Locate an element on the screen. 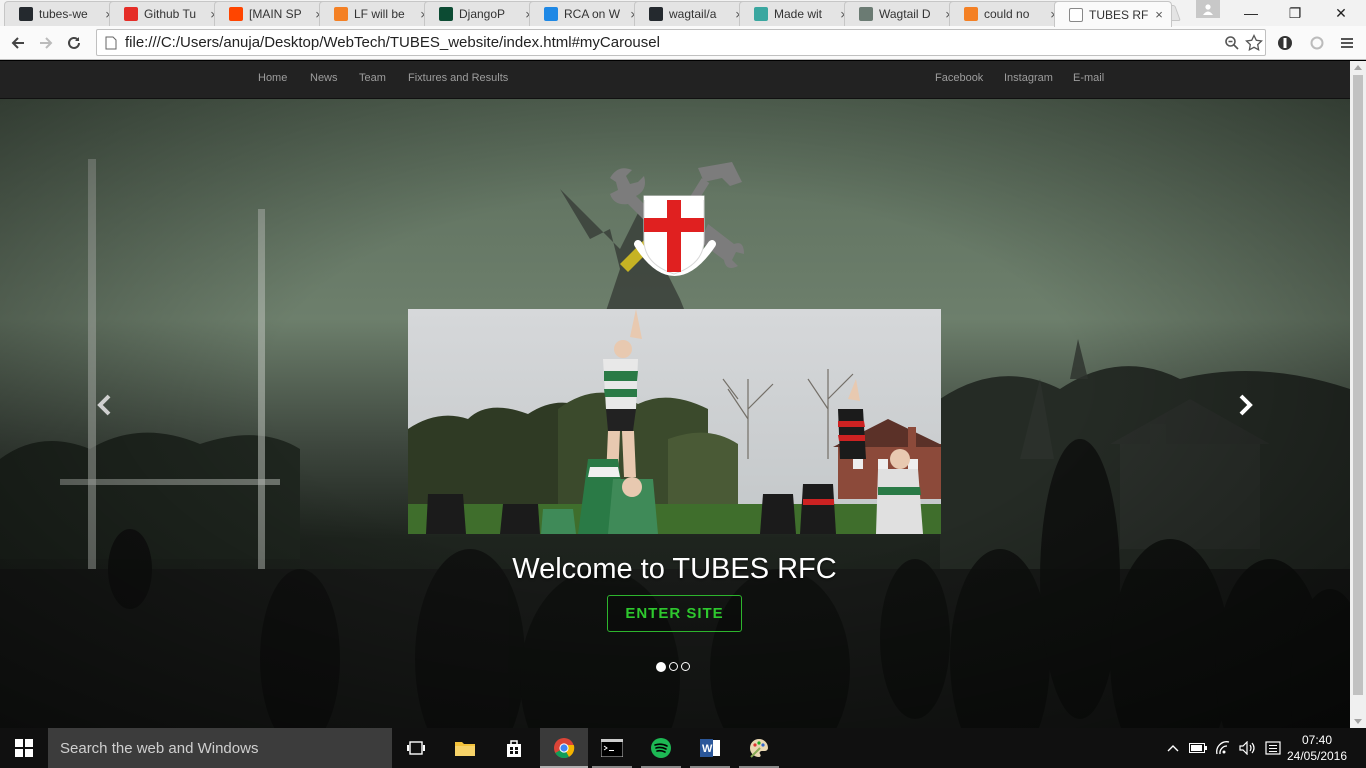 This screenshot has height=768, width=1366. chrome-taskbar-button is located at coordinates (564, 748).